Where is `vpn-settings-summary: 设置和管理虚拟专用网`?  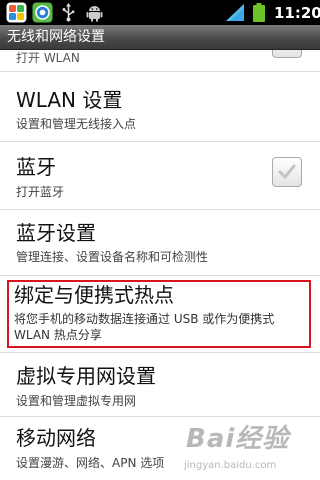
vpn-settings-summary: 设置和管理虚拟专用网 is located at coordinates (76, 401).